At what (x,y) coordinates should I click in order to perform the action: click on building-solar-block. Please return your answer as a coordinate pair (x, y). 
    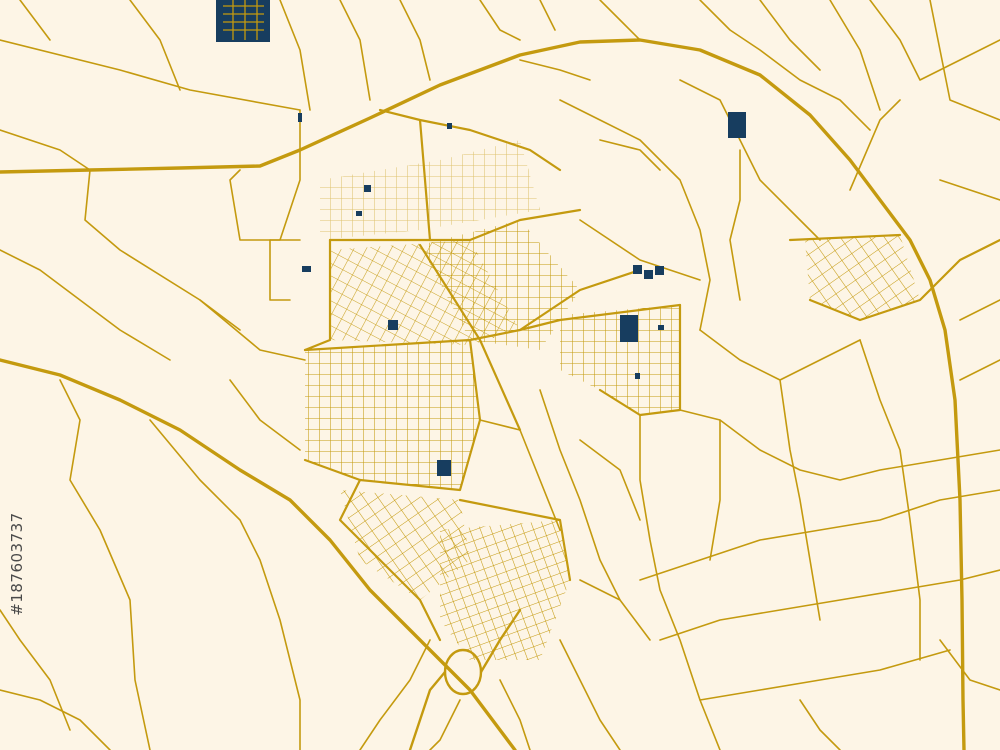
    Looking at the image, I should click on (243, 21).